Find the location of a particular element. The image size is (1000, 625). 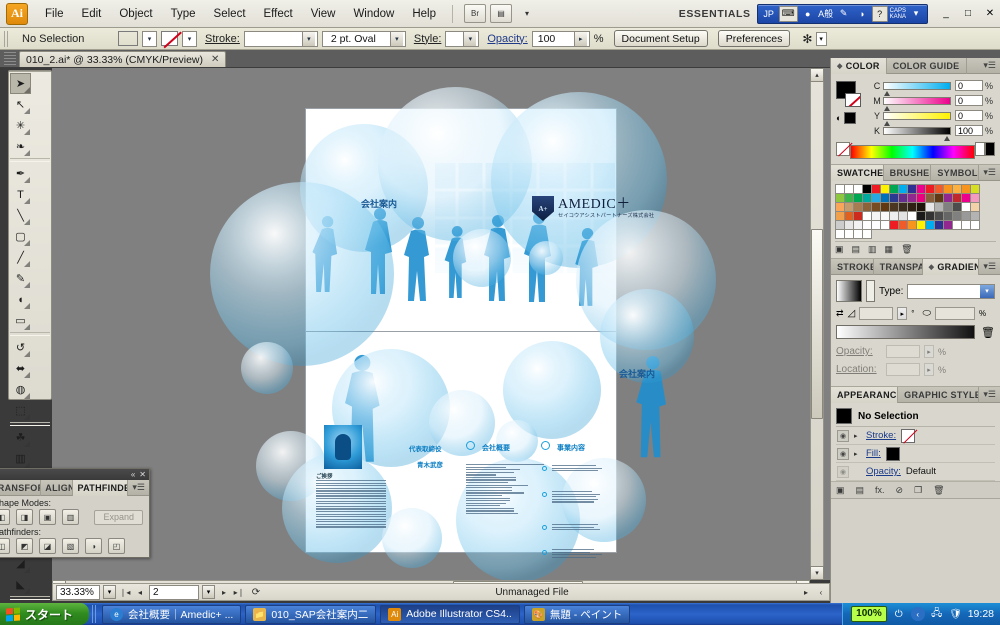

gradient-preview is located at coordinates (849, 291).